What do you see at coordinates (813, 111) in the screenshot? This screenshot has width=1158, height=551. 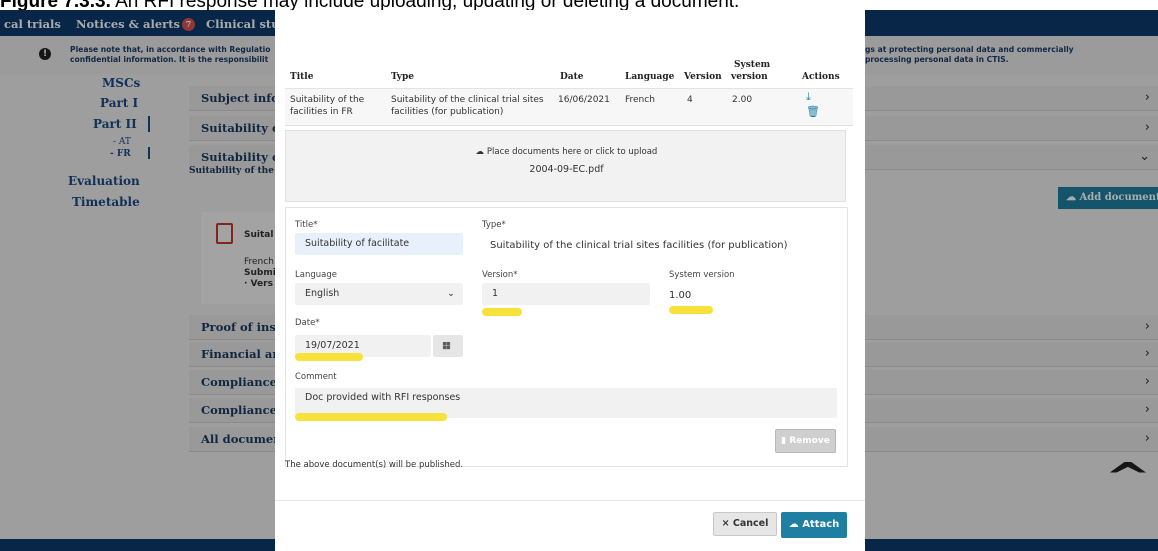 I see `delete-icon: 🗑` at bounding box center [813, 111].